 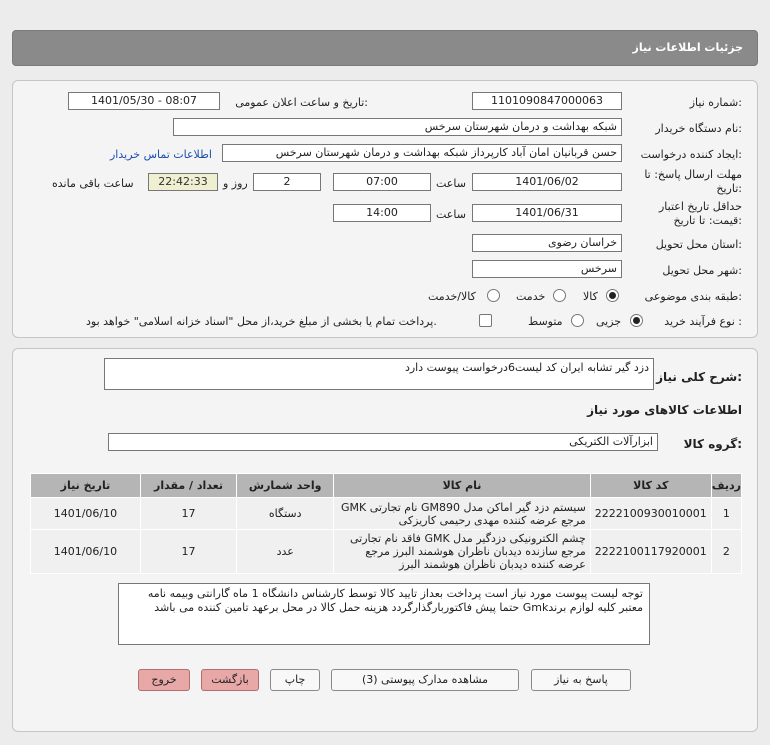 I want to click on creator-label: ایجاد کننده درخواست:, so click(x=691, y=154).